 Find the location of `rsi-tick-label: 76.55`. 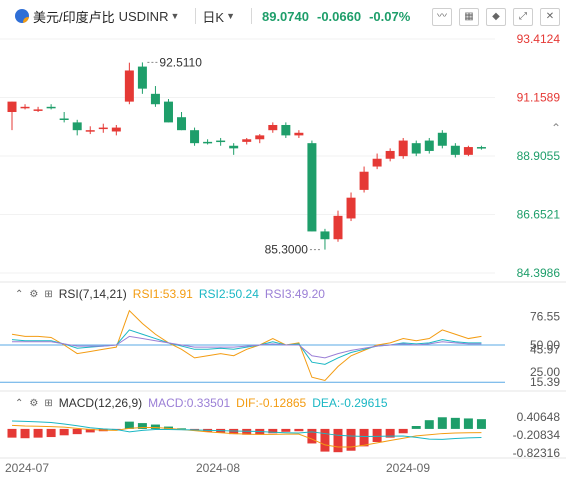

rsi-tick-label: 76.55 is located at coordinates (545, 316).